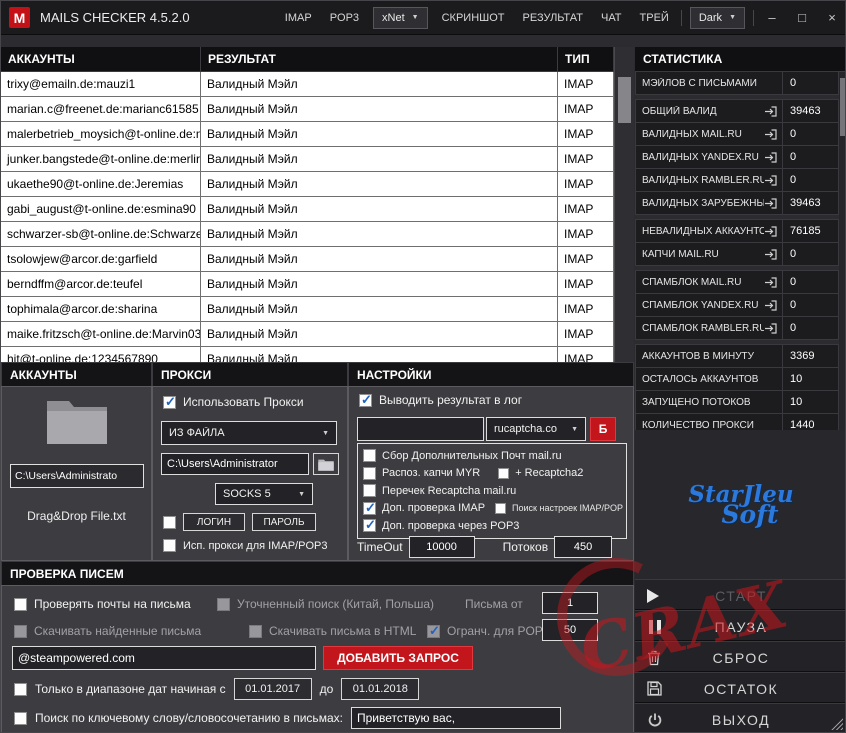 This screenshot has height=733, width=846. I want to click on download-html-checkbox: ✓, so click(255, 631).